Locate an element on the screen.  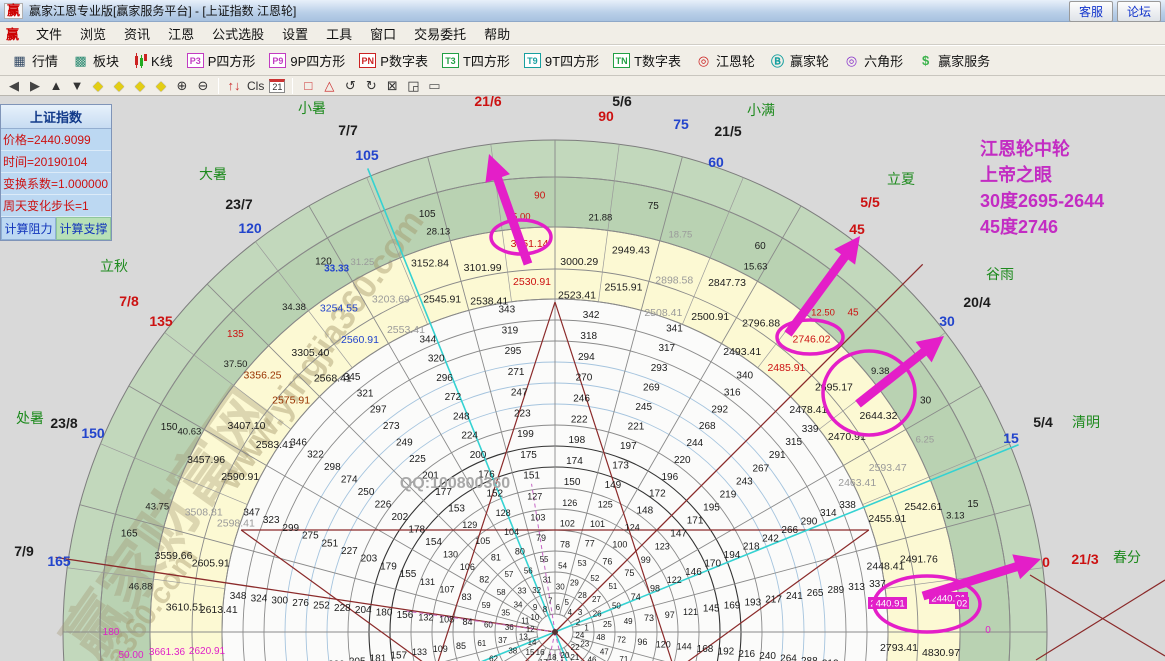
calendar-icon: 21 is located at coordinates (277, 86).